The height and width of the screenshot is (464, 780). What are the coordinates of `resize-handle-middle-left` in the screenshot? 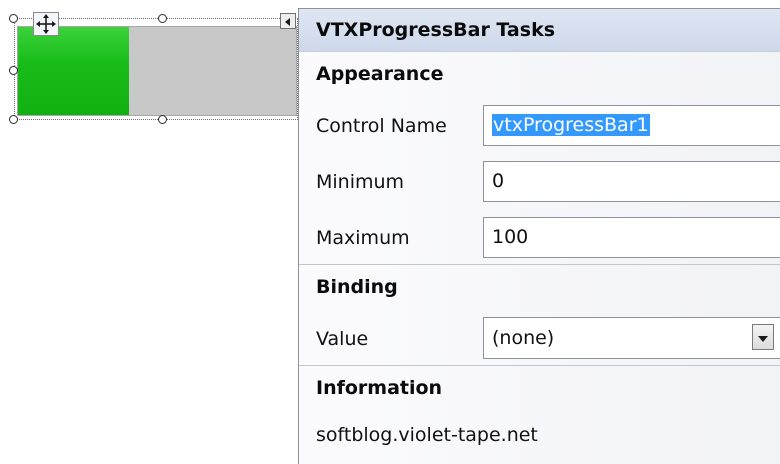 It's located at (13, 70).